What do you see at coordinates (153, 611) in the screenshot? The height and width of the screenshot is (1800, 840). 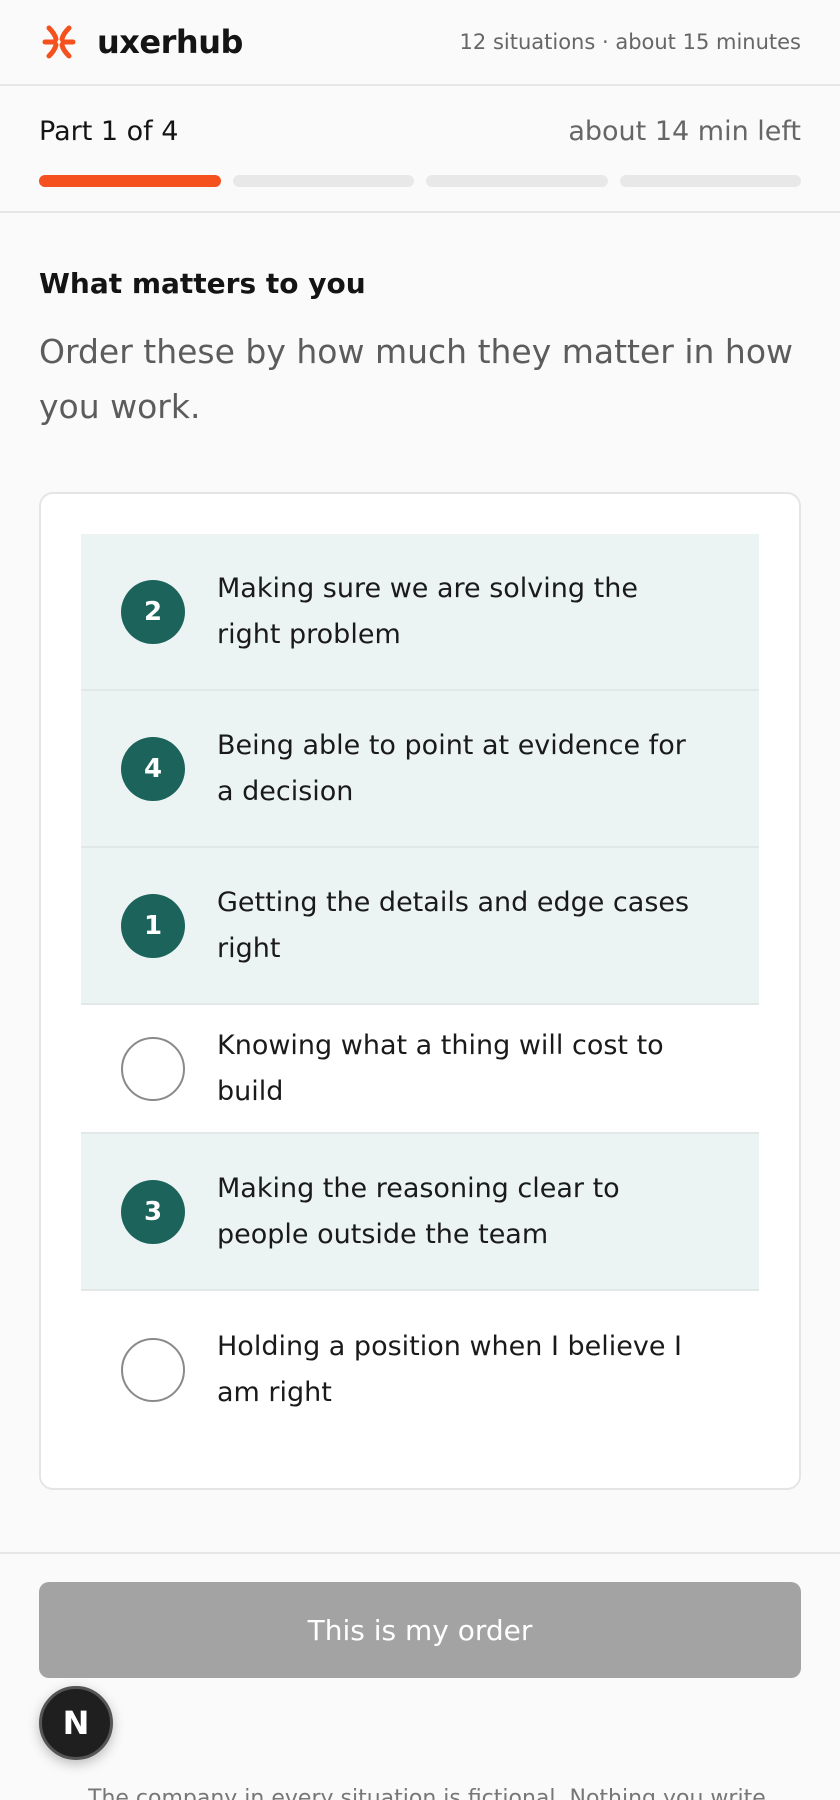 I see `rank-badge: 2` at bounding box center [153, 611].